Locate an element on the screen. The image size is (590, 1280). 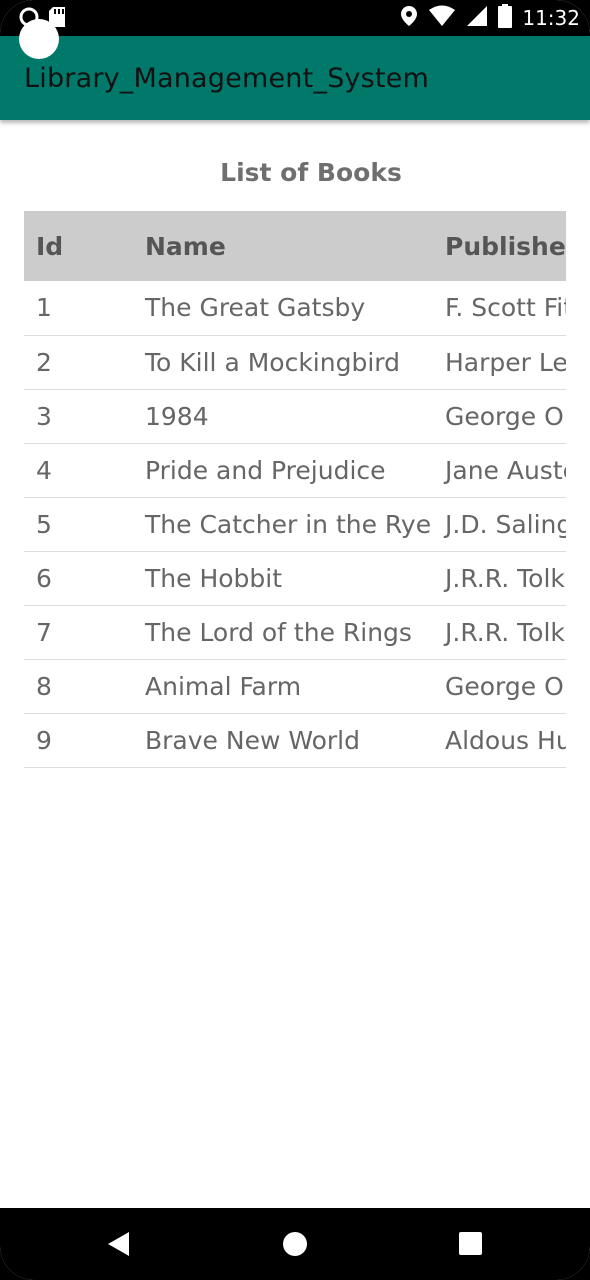
home-icon is located at coordinates (295, 1244).